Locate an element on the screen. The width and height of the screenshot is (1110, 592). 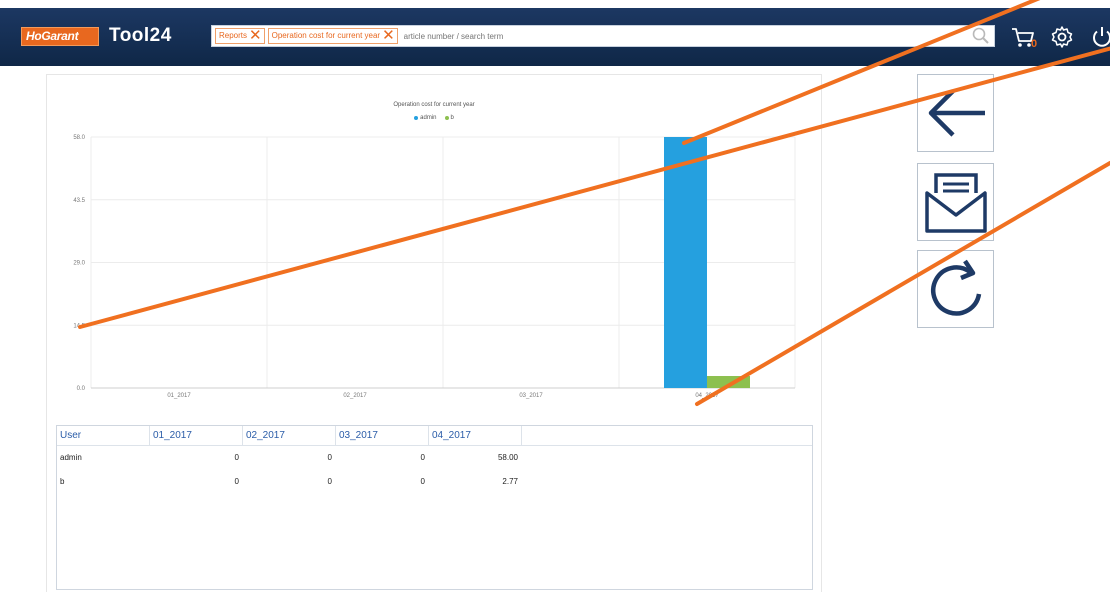
value-cell: 2.77 is located at coordinates (510, 481).